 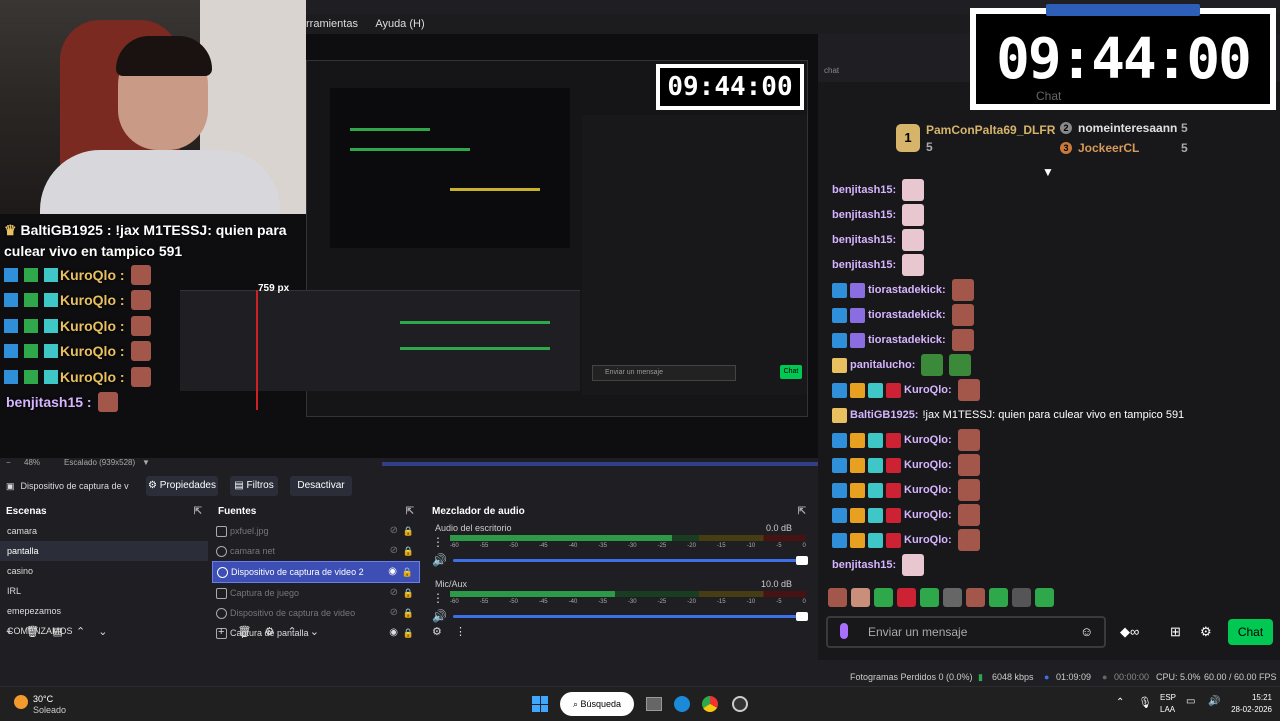 I want to click on gift-icon: ⊞, so click(x=1175, y=632).